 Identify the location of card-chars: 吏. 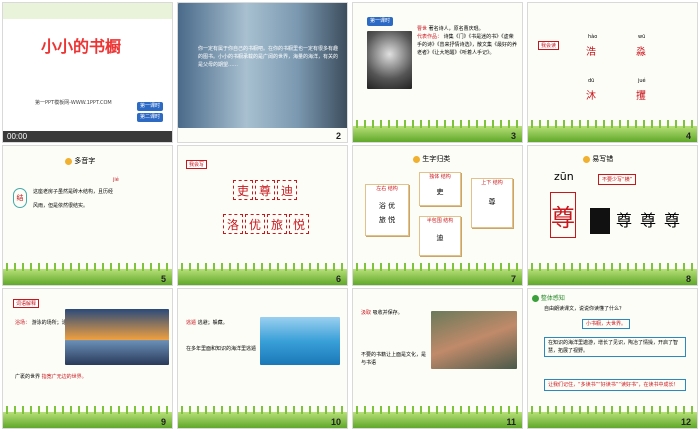
(440, 192).